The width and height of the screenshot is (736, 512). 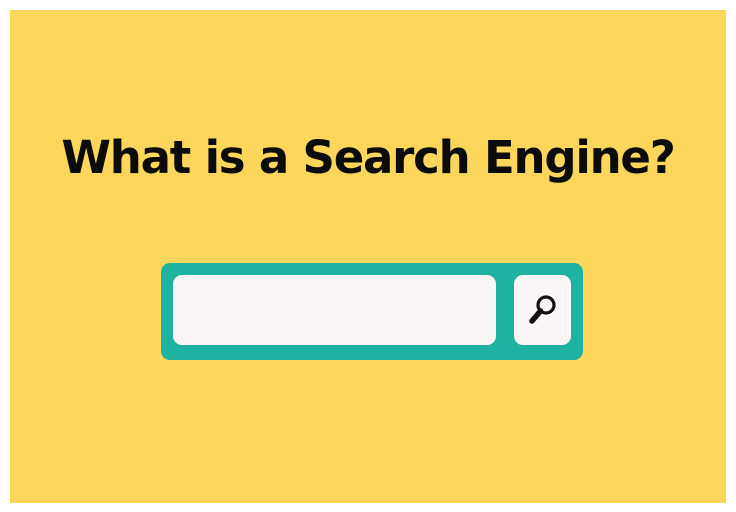 I want to click on search-bar, so click(x=372, y=311).